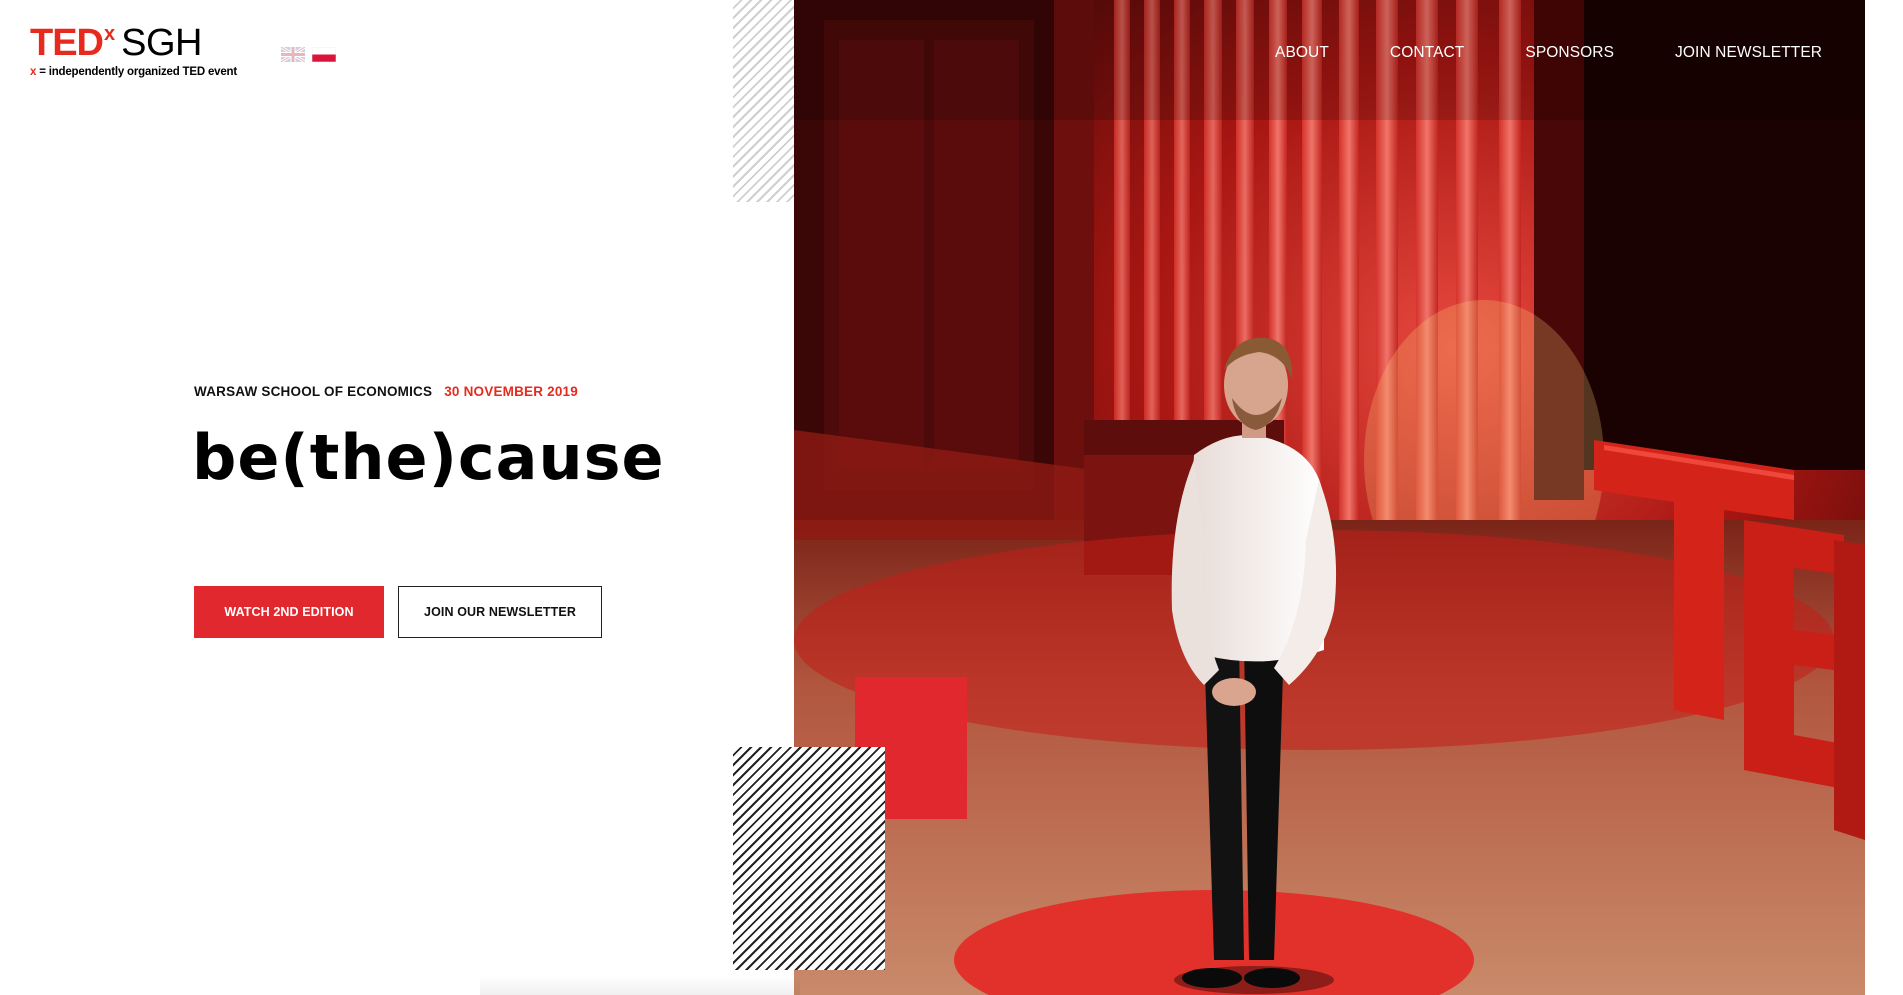  I want to click on nav-sponsors: SPONSORS, so click(1569, 53).